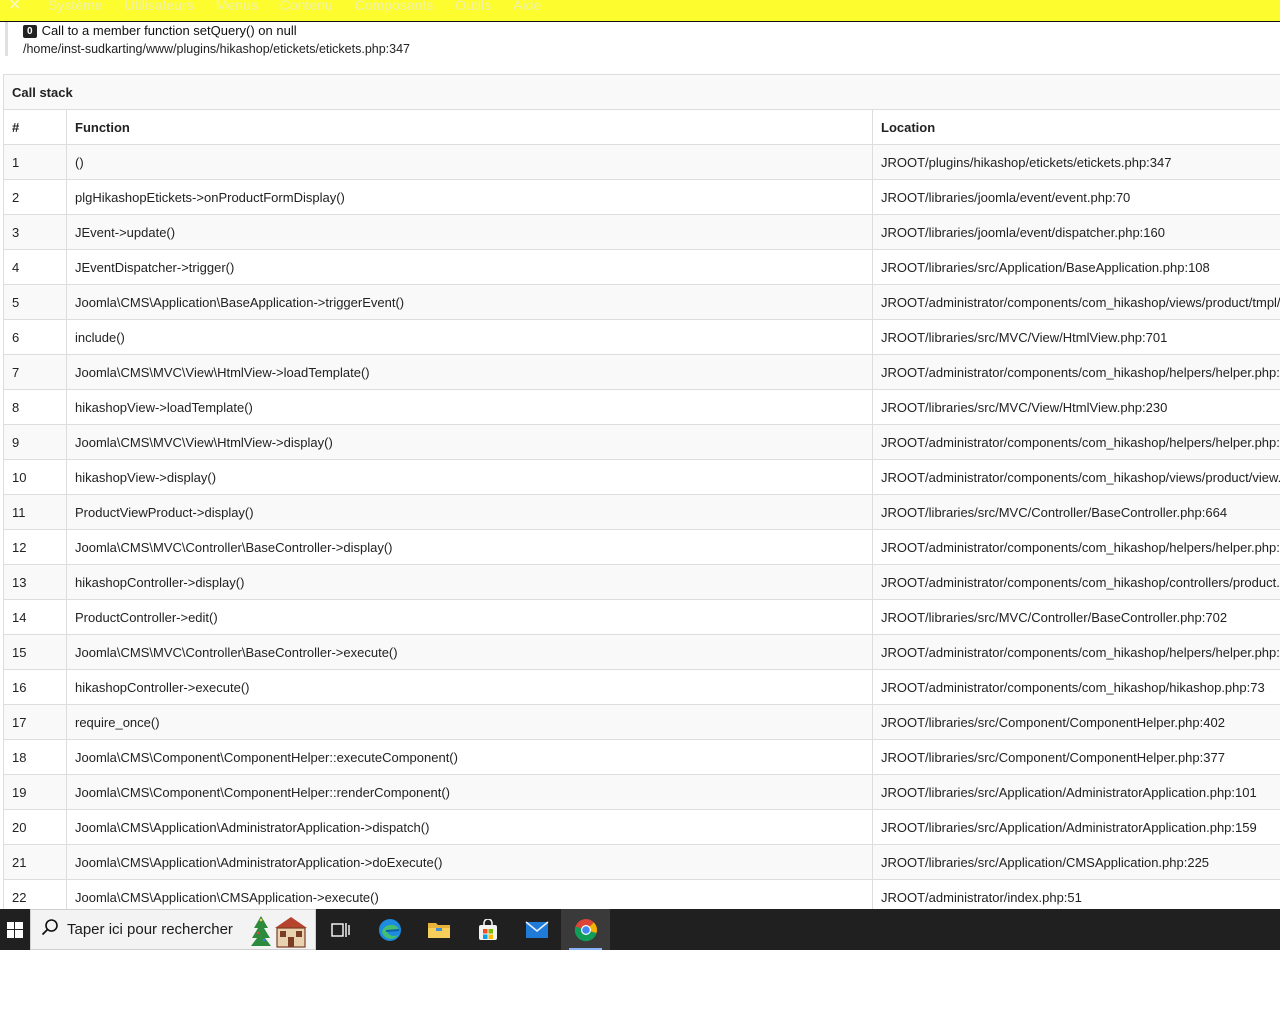 Image resolution: width=1280 pixels, height=1024 pixels. What do you see at coordinates (469, 722) in the screenshot?
I see `row-function: require_once()` at bounding box center [469, 722].